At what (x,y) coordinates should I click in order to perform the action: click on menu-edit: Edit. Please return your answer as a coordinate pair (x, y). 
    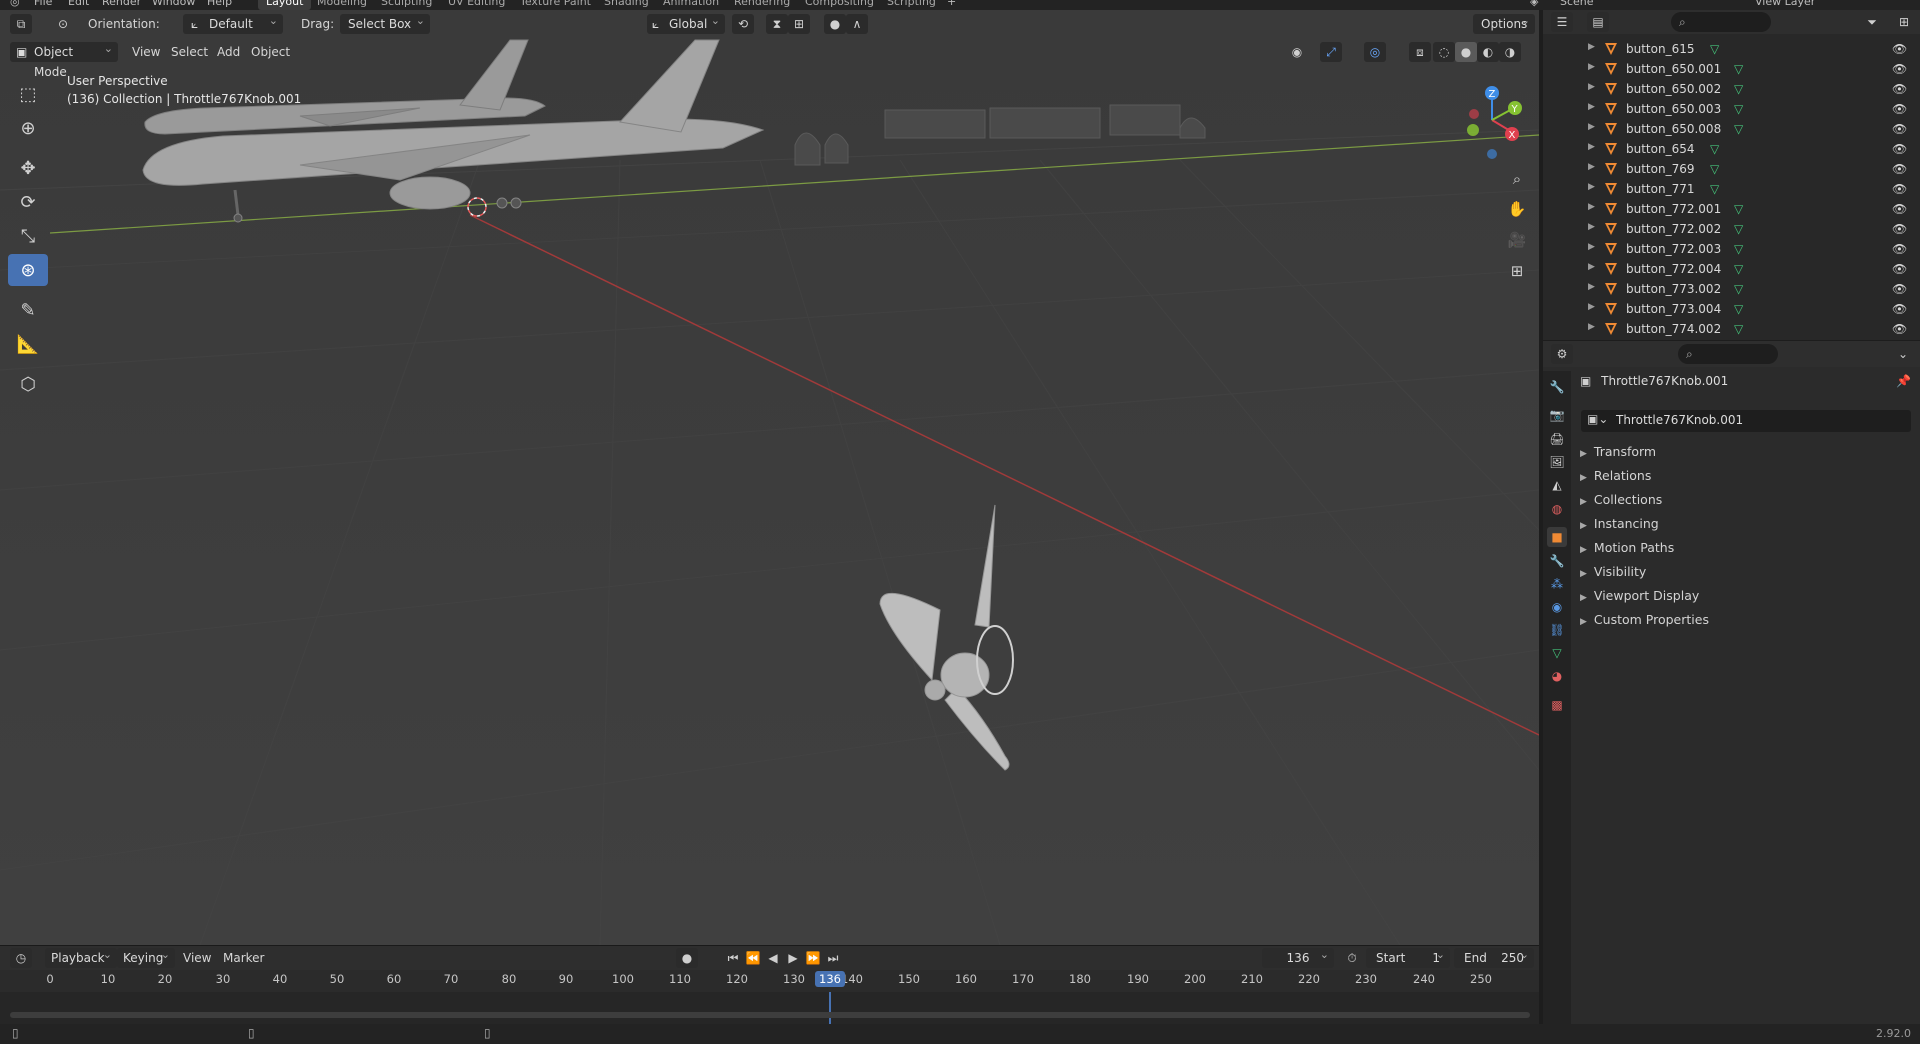
    Looking at the image, I should click on (78, 4).